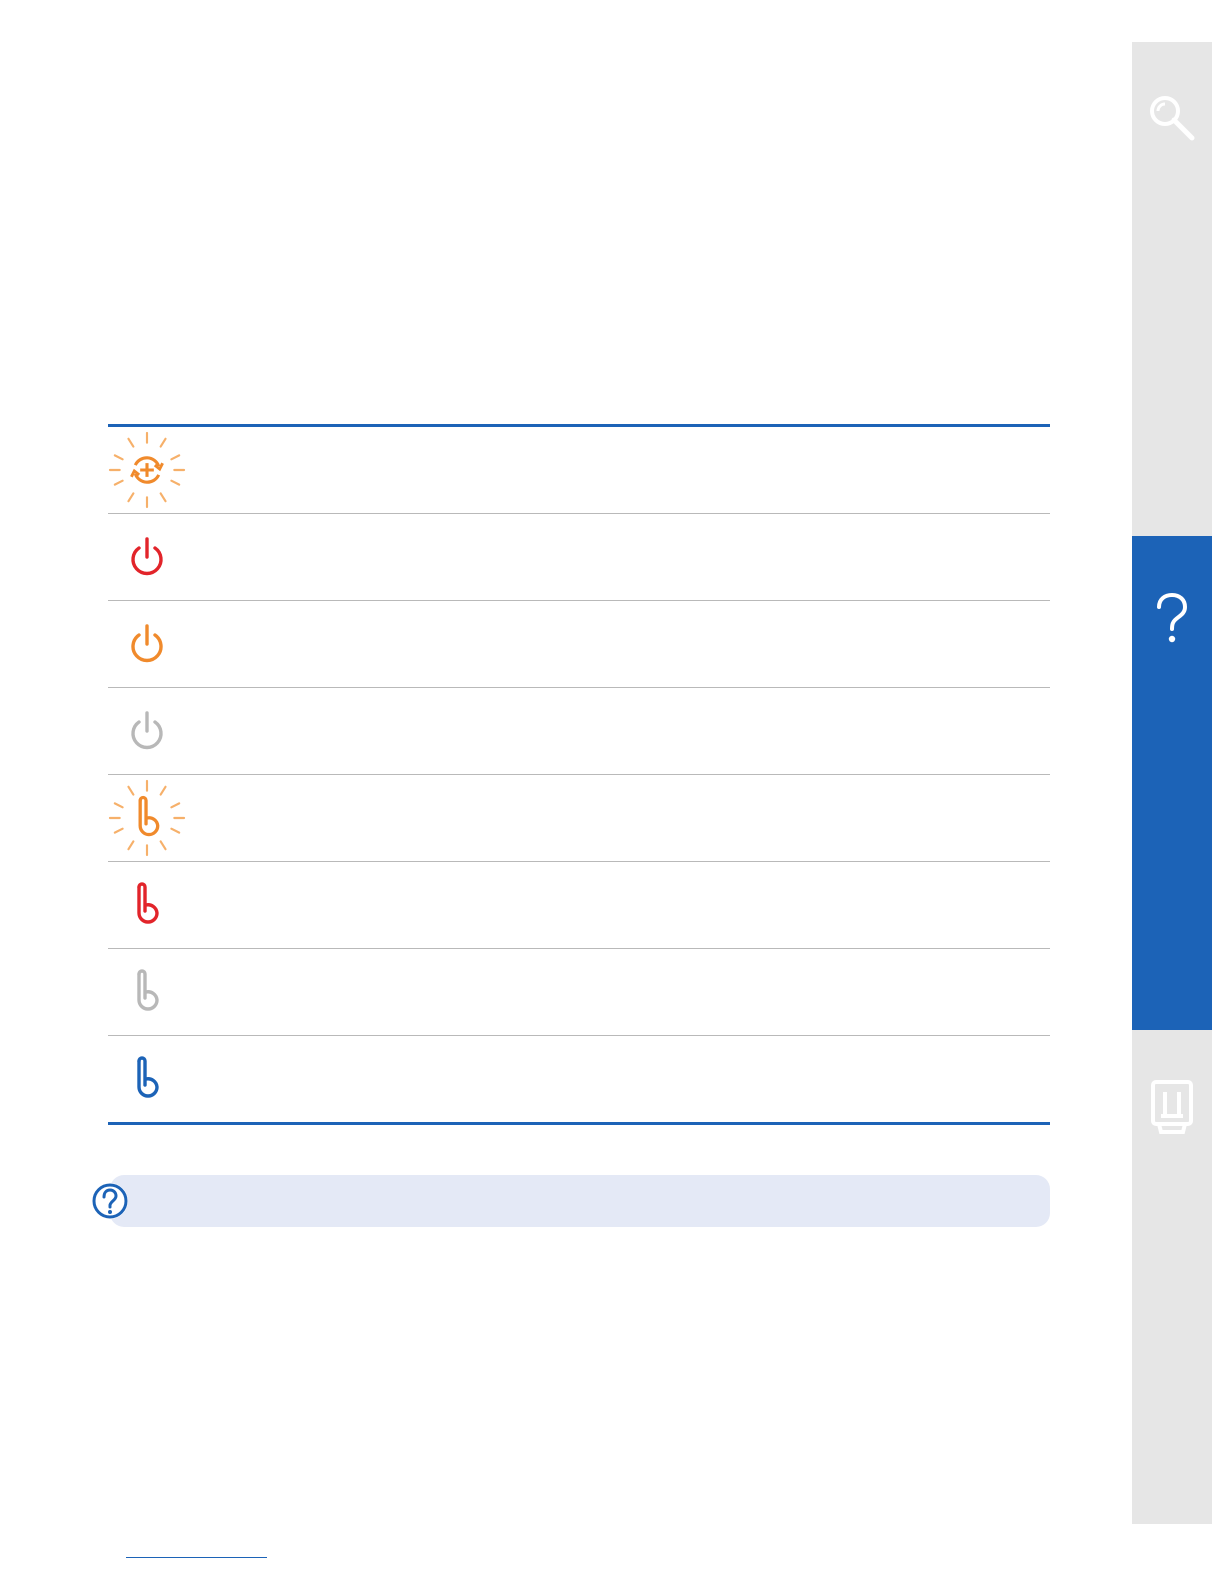 This screenshot has width=1224, height=1584. I want to click on power-icon-grey, so click(147, 730).